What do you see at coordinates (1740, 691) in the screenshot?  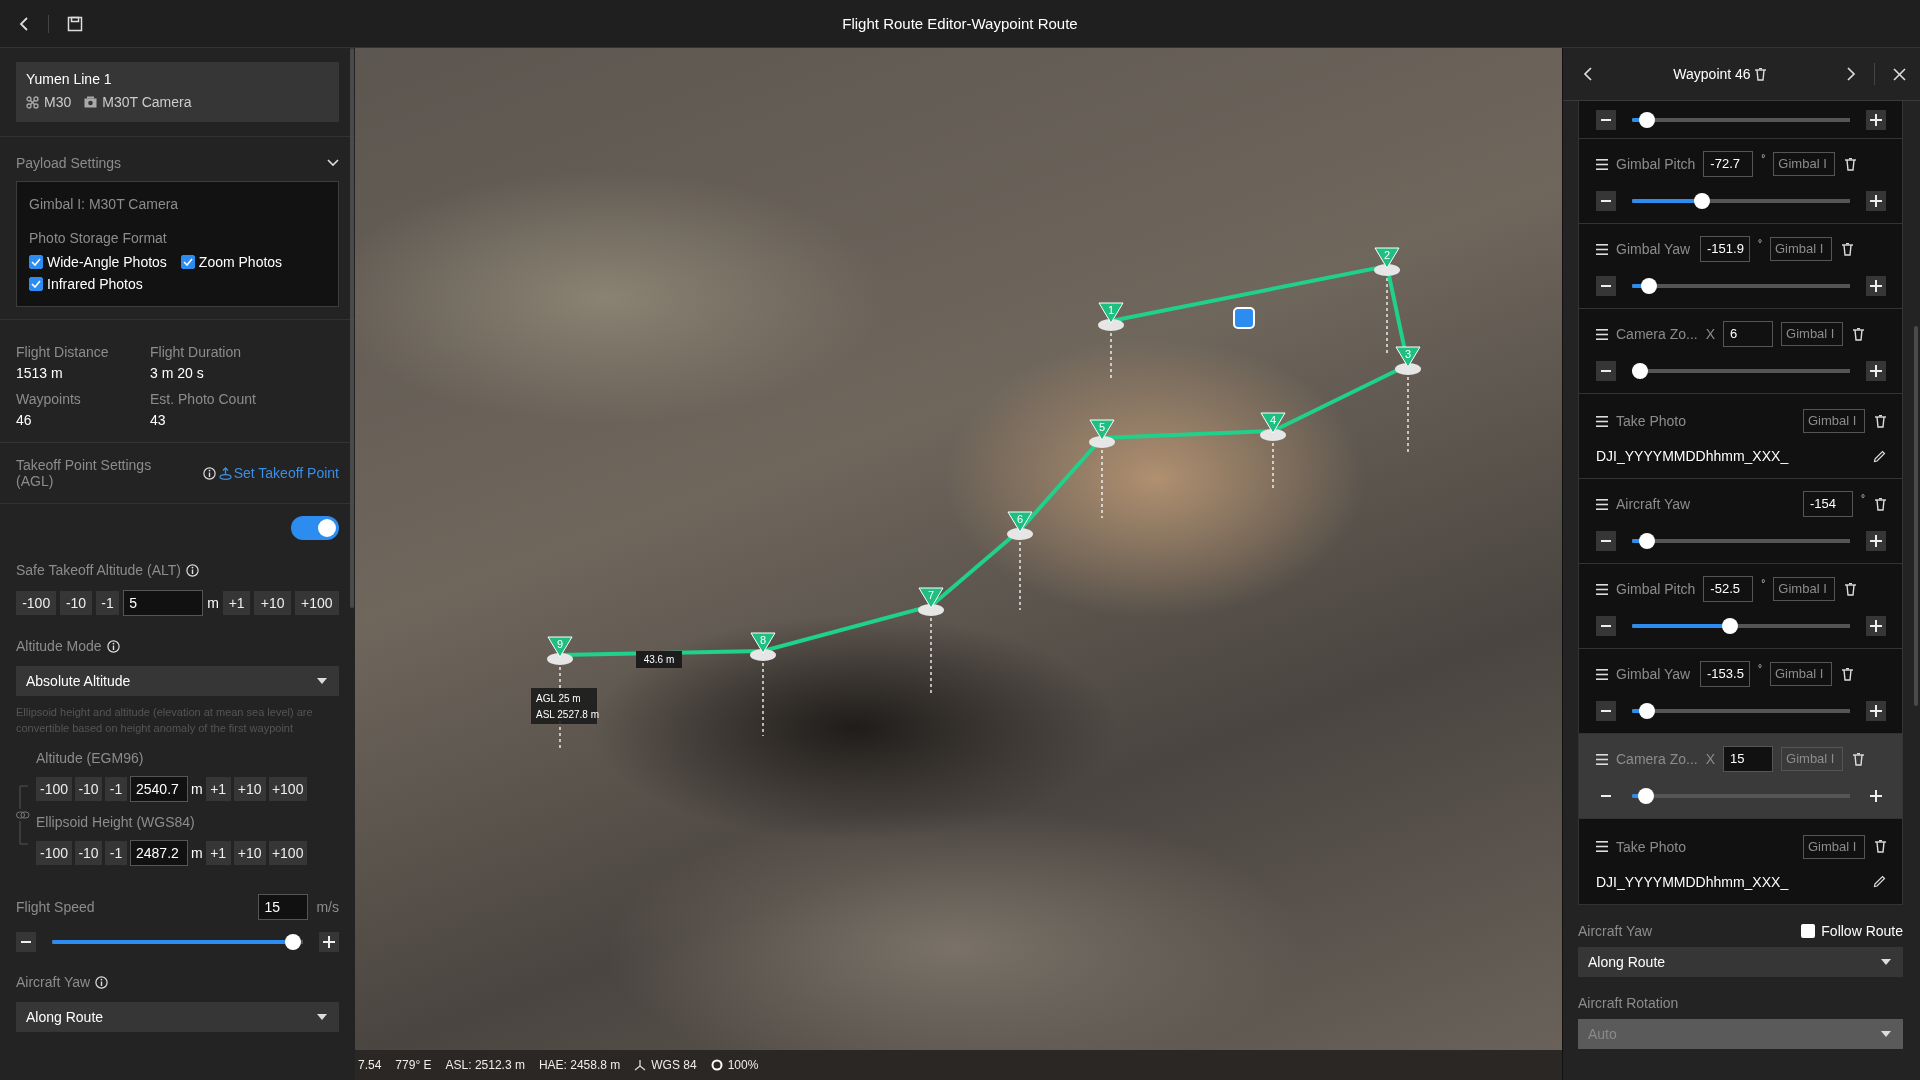 I see `action-item: Gimbal Yaw -153.5 ° Gimbal I` at bounding box center [1740, 691].